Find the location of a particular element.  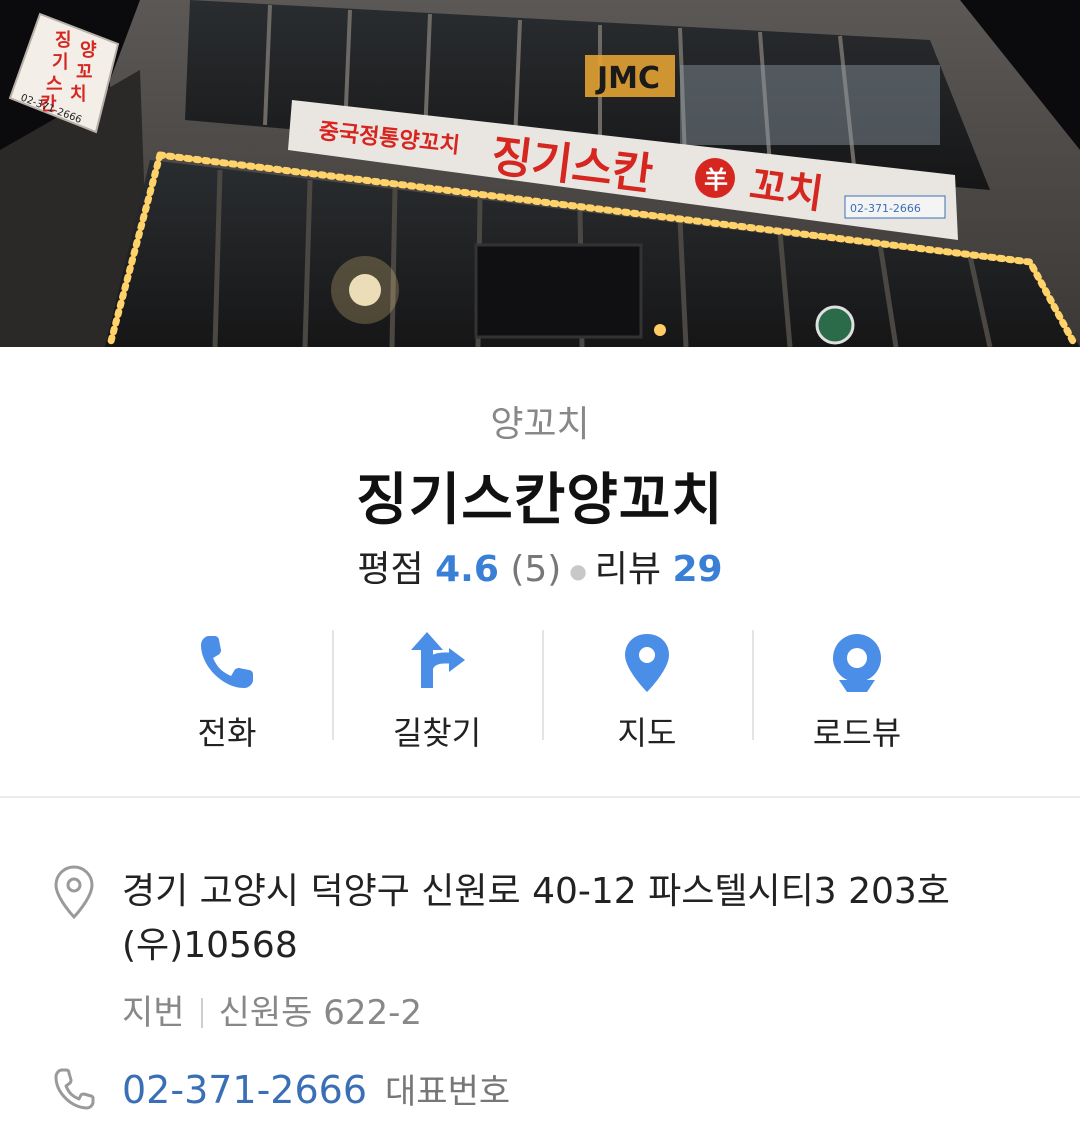

phone-outline-icon is located at coordinates (74, 1089).